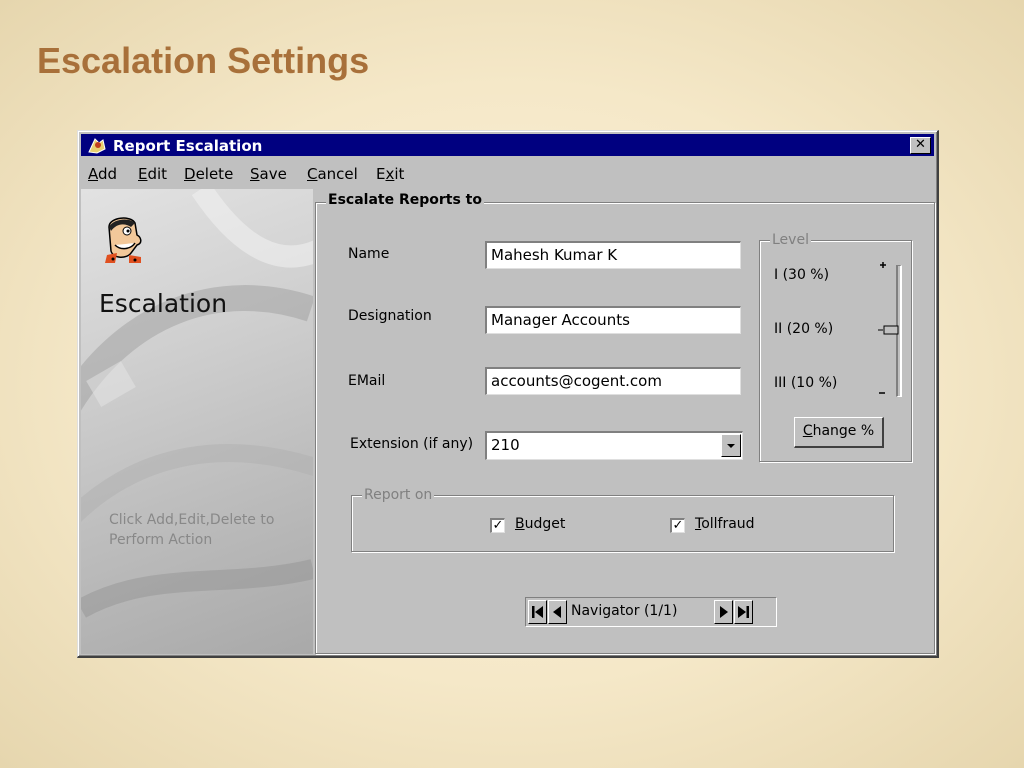  I want to click on first-record-icon, so click(537, 612).